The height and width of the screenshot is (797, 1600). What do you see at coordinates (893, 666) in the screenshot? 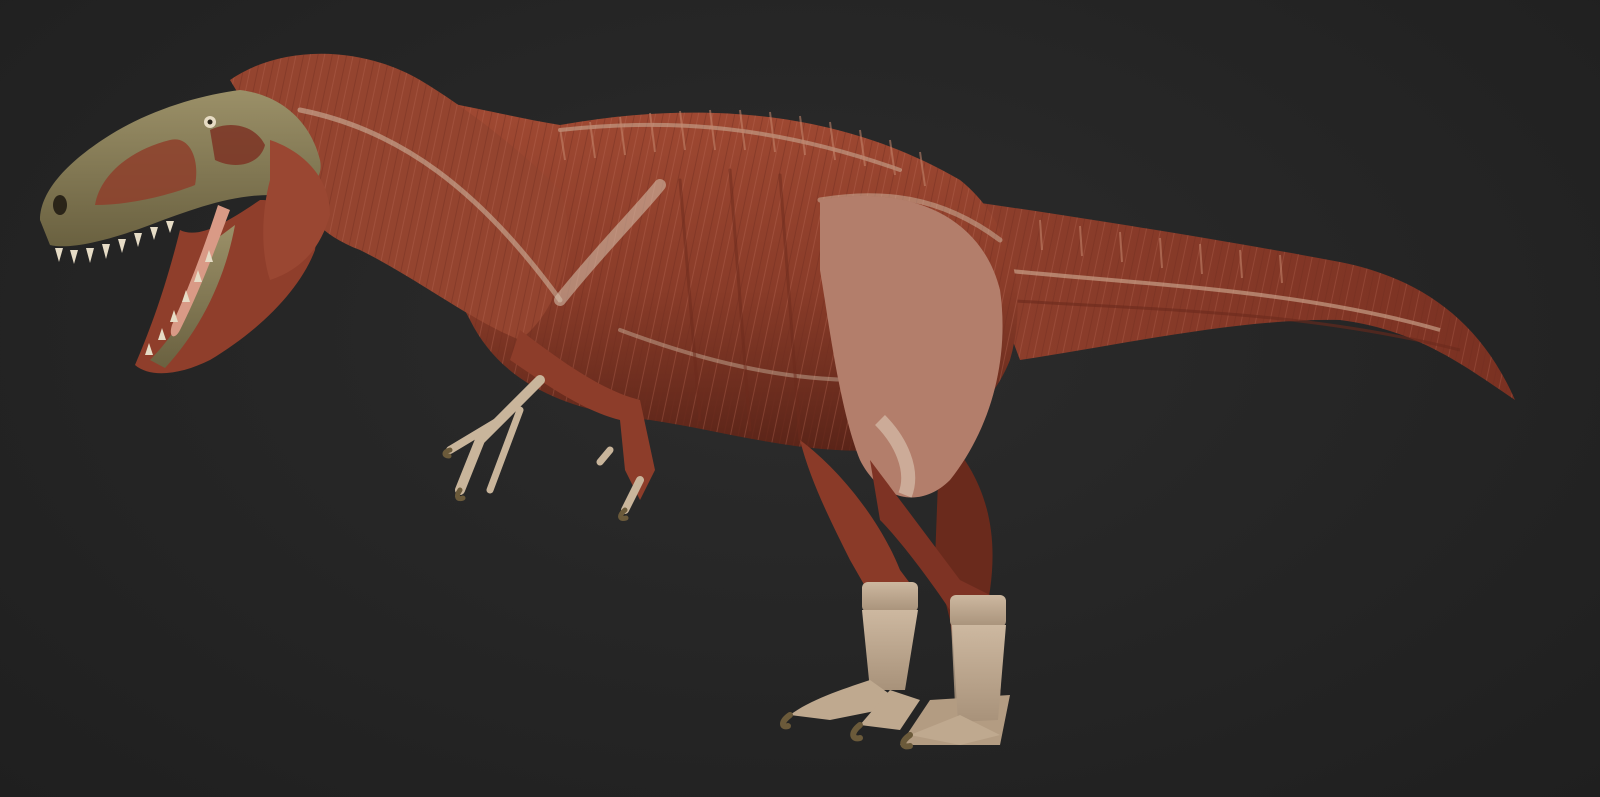
I see `near-hind-foot` at bounding box center [893, 666].